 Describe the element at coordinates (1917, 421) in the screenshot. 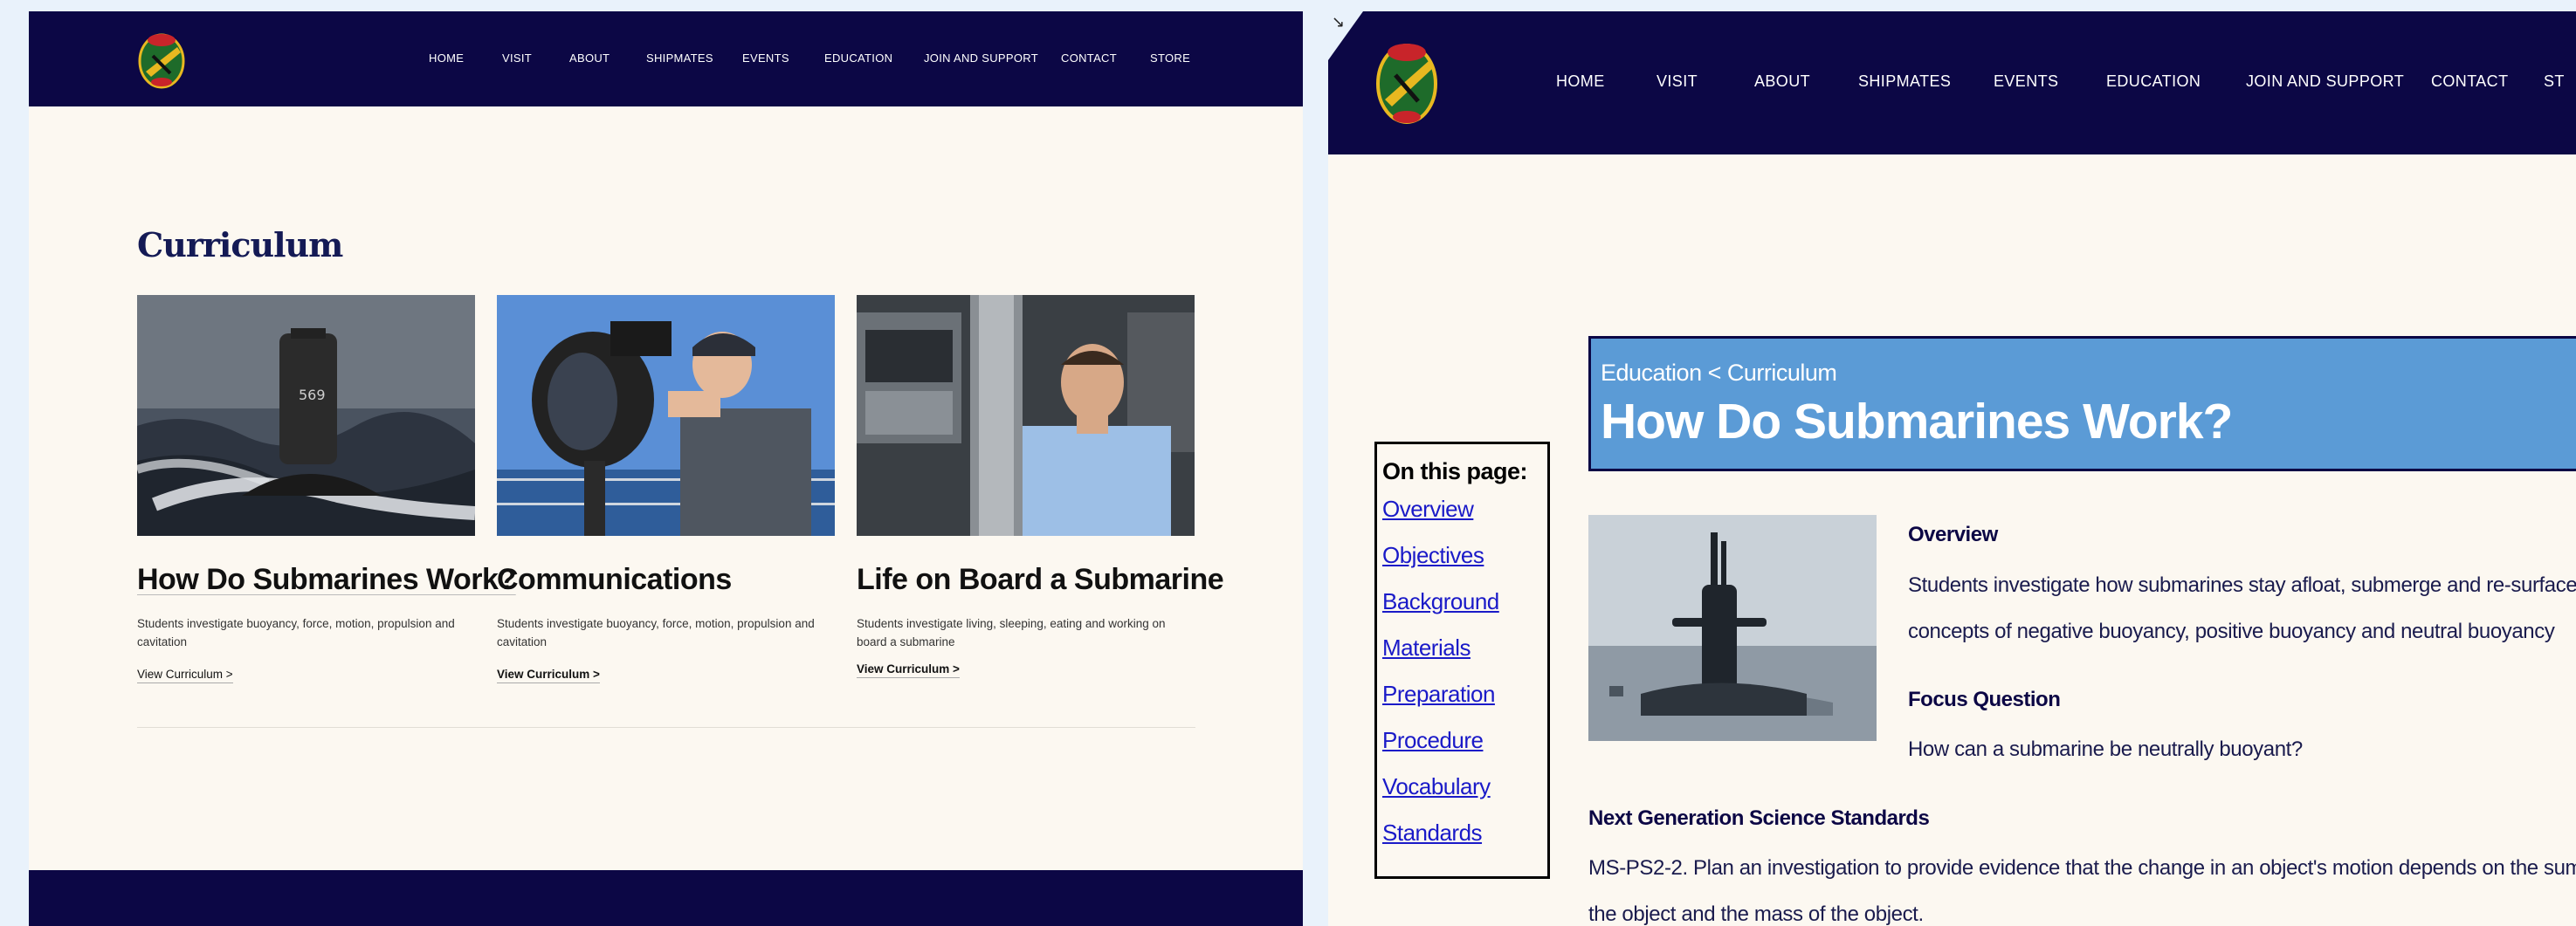

I see `page-title: How Do Submarines Work?` at that location.